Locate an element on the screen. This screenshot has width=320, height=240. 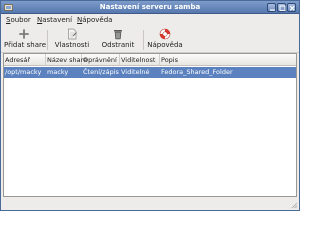
minimize-button is located at coordinates (271, 7).